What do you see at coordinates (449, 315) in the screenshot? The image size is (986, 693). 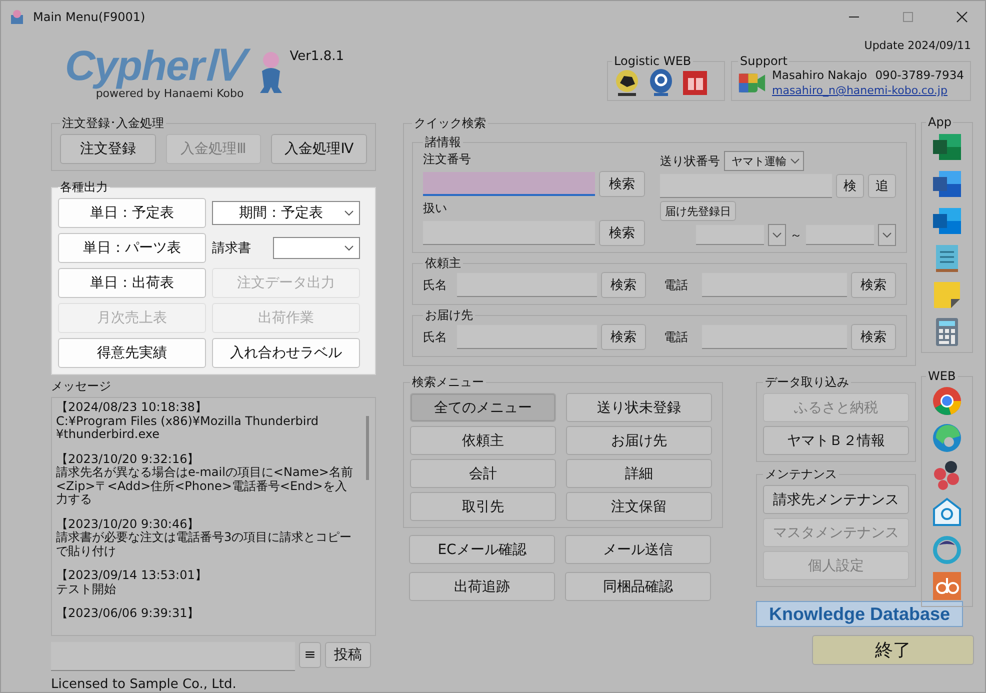 I see `group-title: お届け先` at bounding box center [449, 315].